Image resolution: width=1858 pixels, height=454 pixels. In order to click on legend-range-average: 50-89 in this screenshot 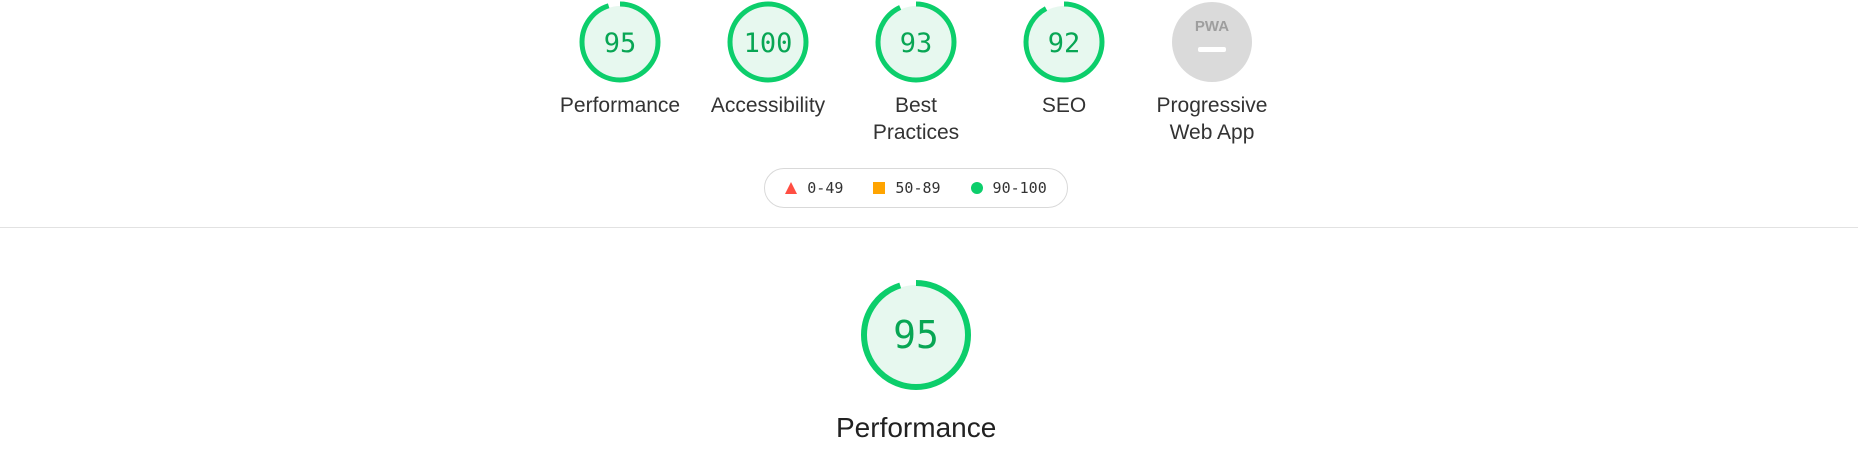, I will do `click(918, 188)`.